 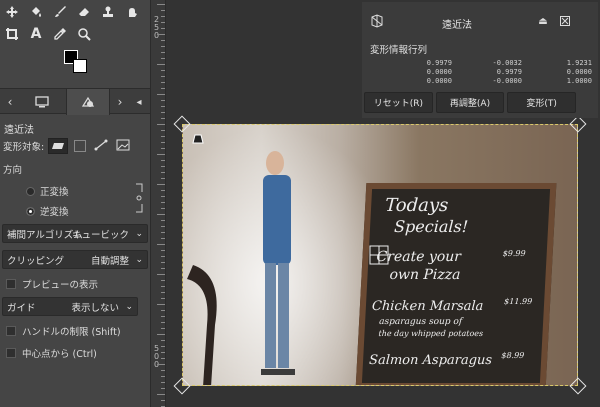 What do you see at coordinates (487, 63) in the screenshot?
I see `matrix-row: 0.9979 -0.0032 1.9231` at bounding box center [487, 63].